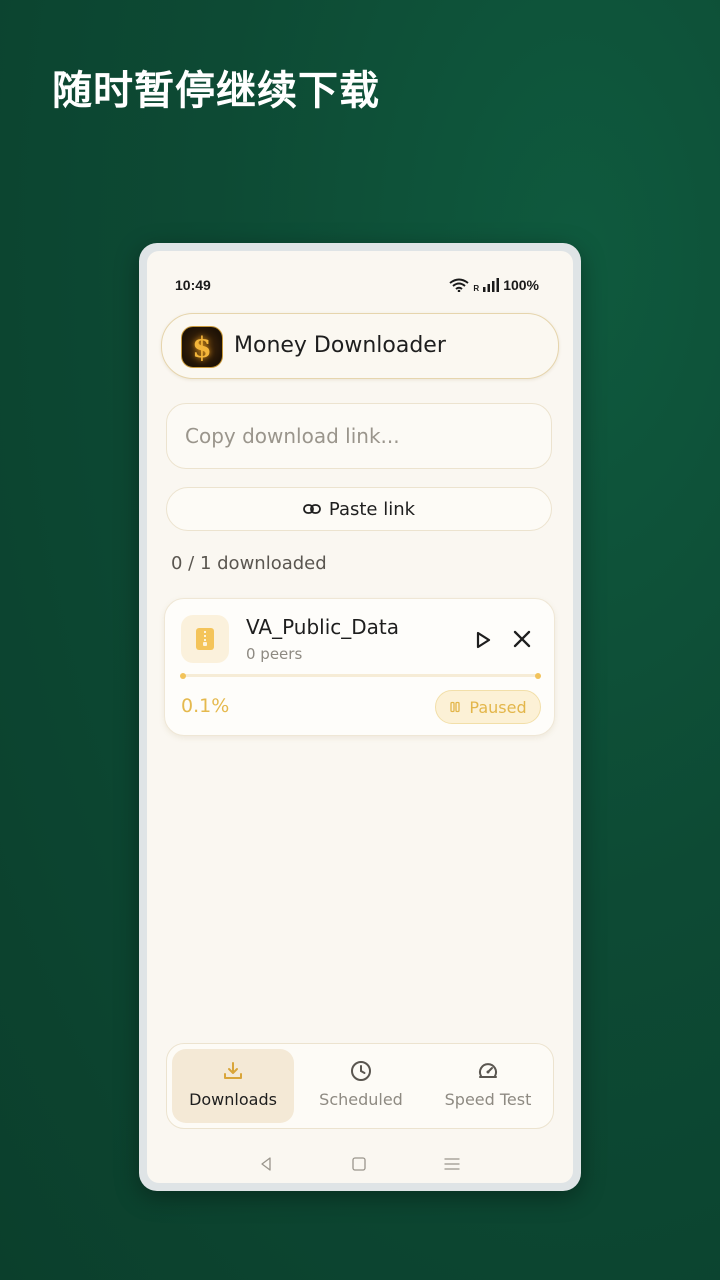 The width and height of the screenshot is (720, 1280). What do you see at coordinates (359, 667) in the screenshot?
I see `download-card: VA_Public_Data 0 peers 0.1% Paused` at bounding box center [359, 667].